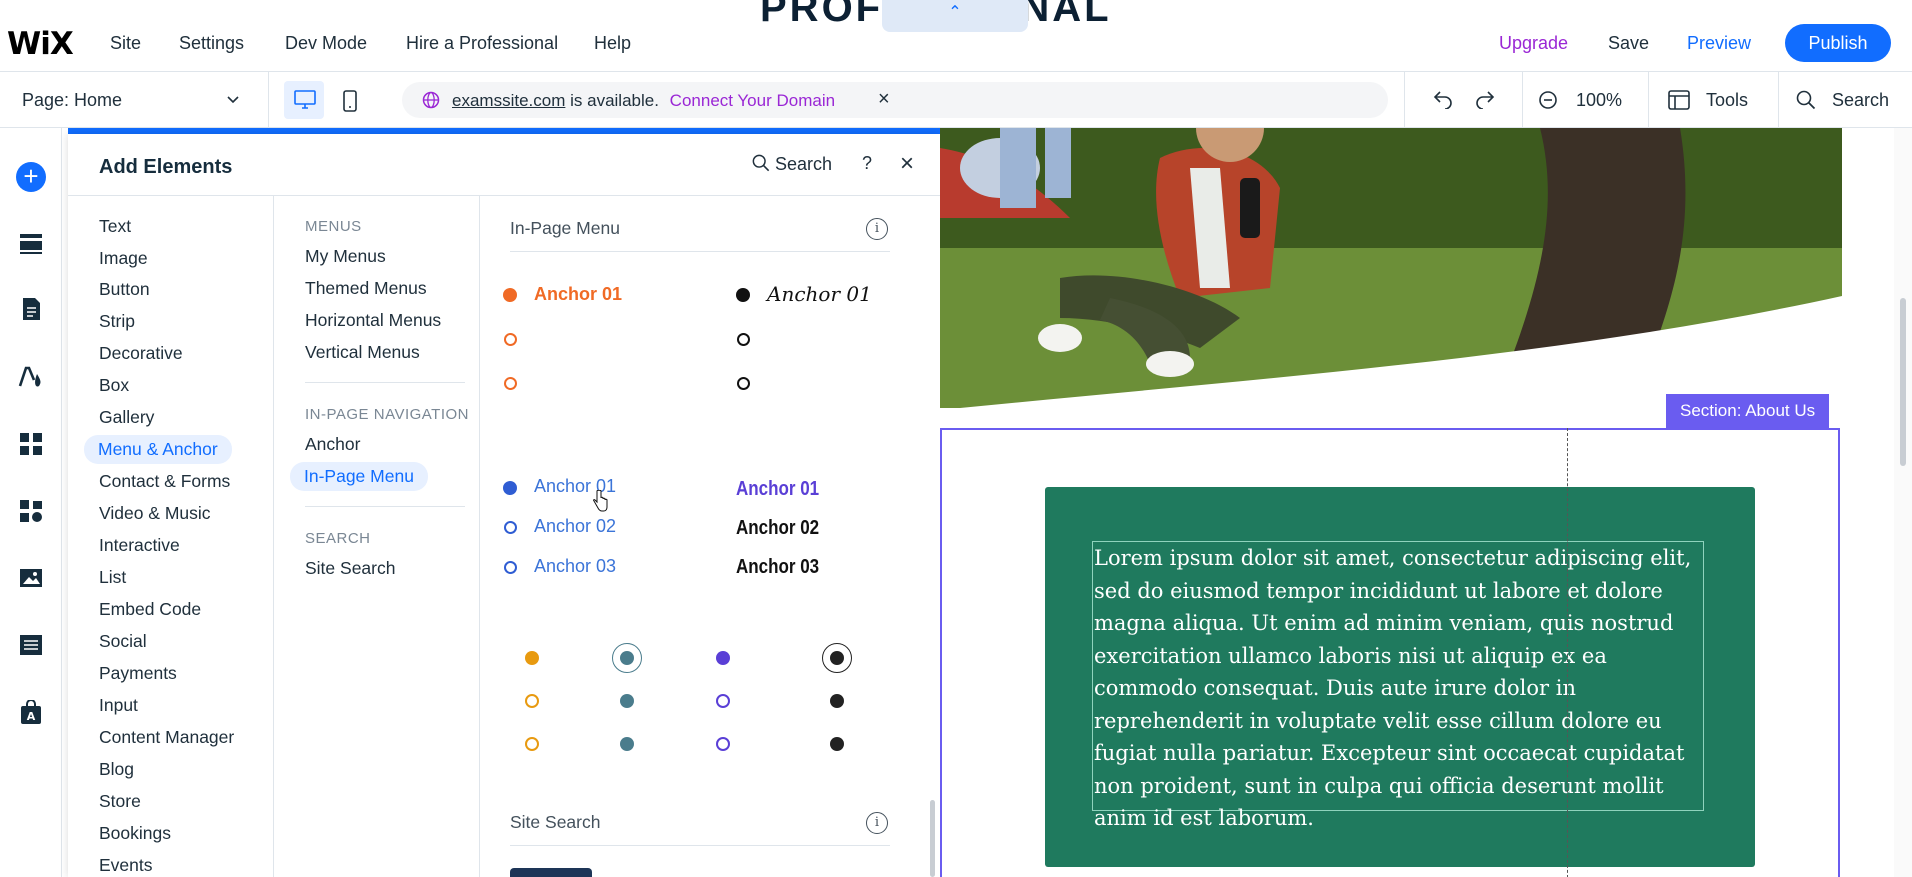 The image size is (1912, 877). Describe the element at coordinates (139, 545) in the screenshot. I see `category-item: Interactive` at that location.